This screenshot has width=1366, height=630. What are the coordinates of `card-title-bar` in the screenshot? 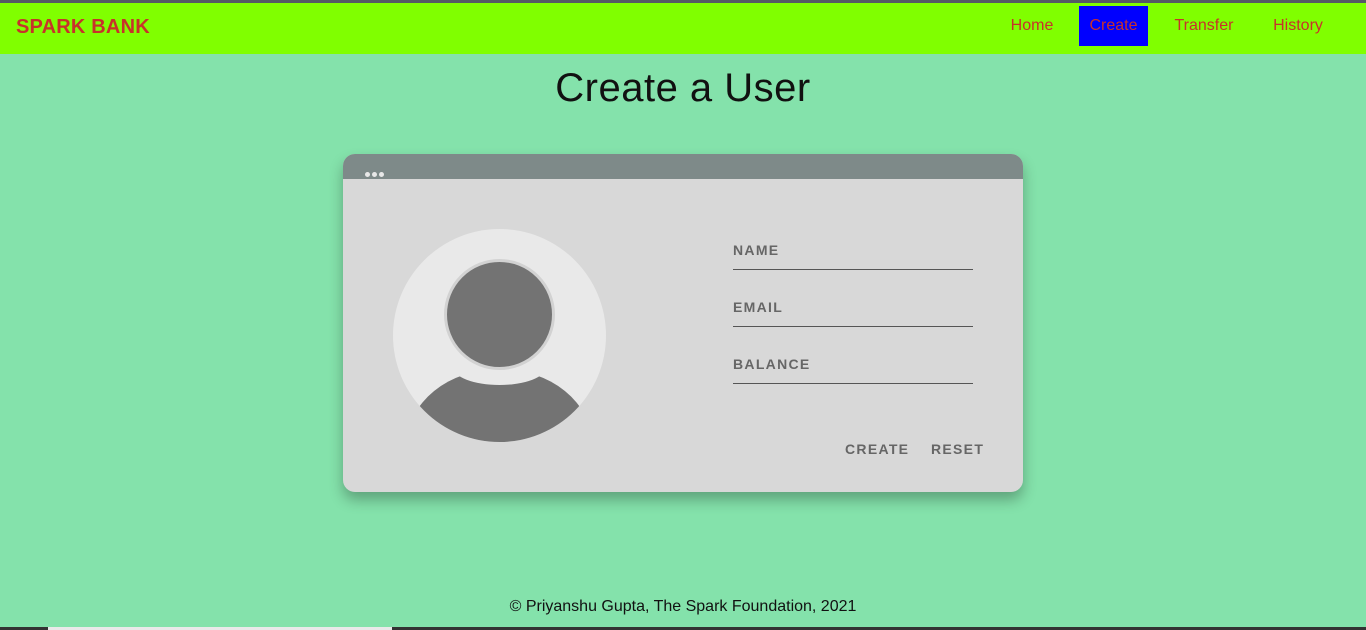 It's located at (683, 166).